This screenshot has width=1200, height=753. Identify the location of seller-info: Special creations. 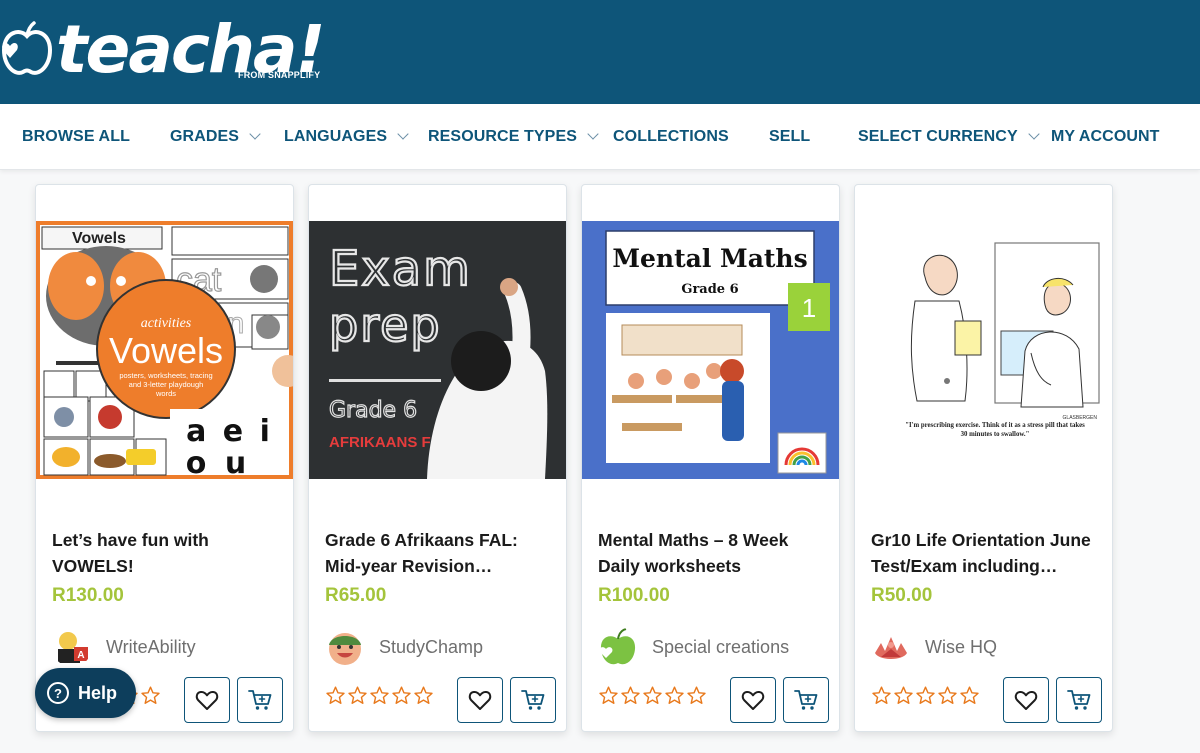
(693, 647).